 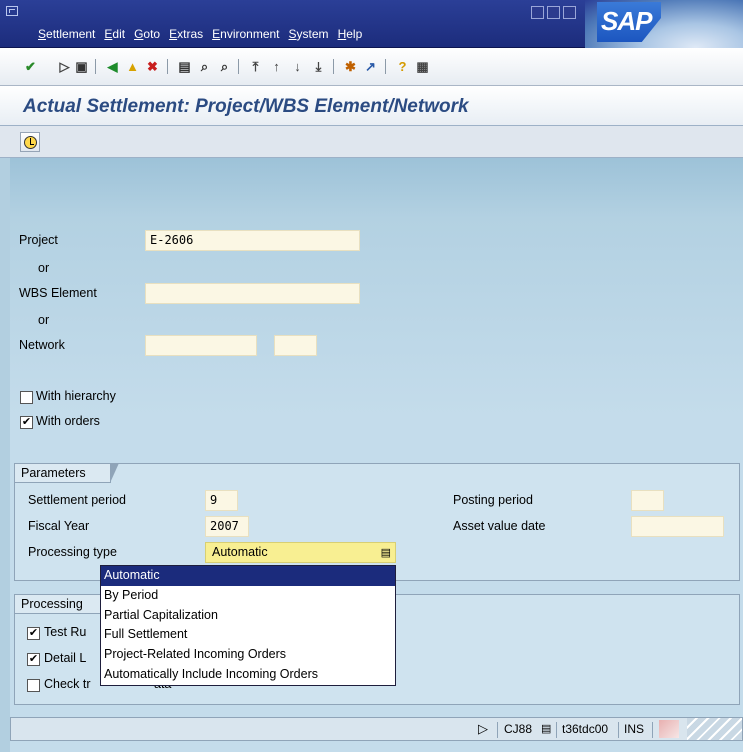 I want to click on maximize-button, so click(x=553, y=12).